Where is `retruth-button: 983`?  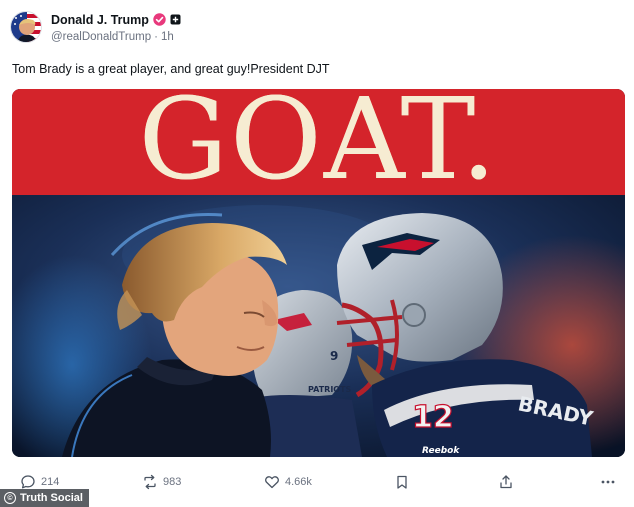
retruth-button: 983 is located at coordinates (161, 482).